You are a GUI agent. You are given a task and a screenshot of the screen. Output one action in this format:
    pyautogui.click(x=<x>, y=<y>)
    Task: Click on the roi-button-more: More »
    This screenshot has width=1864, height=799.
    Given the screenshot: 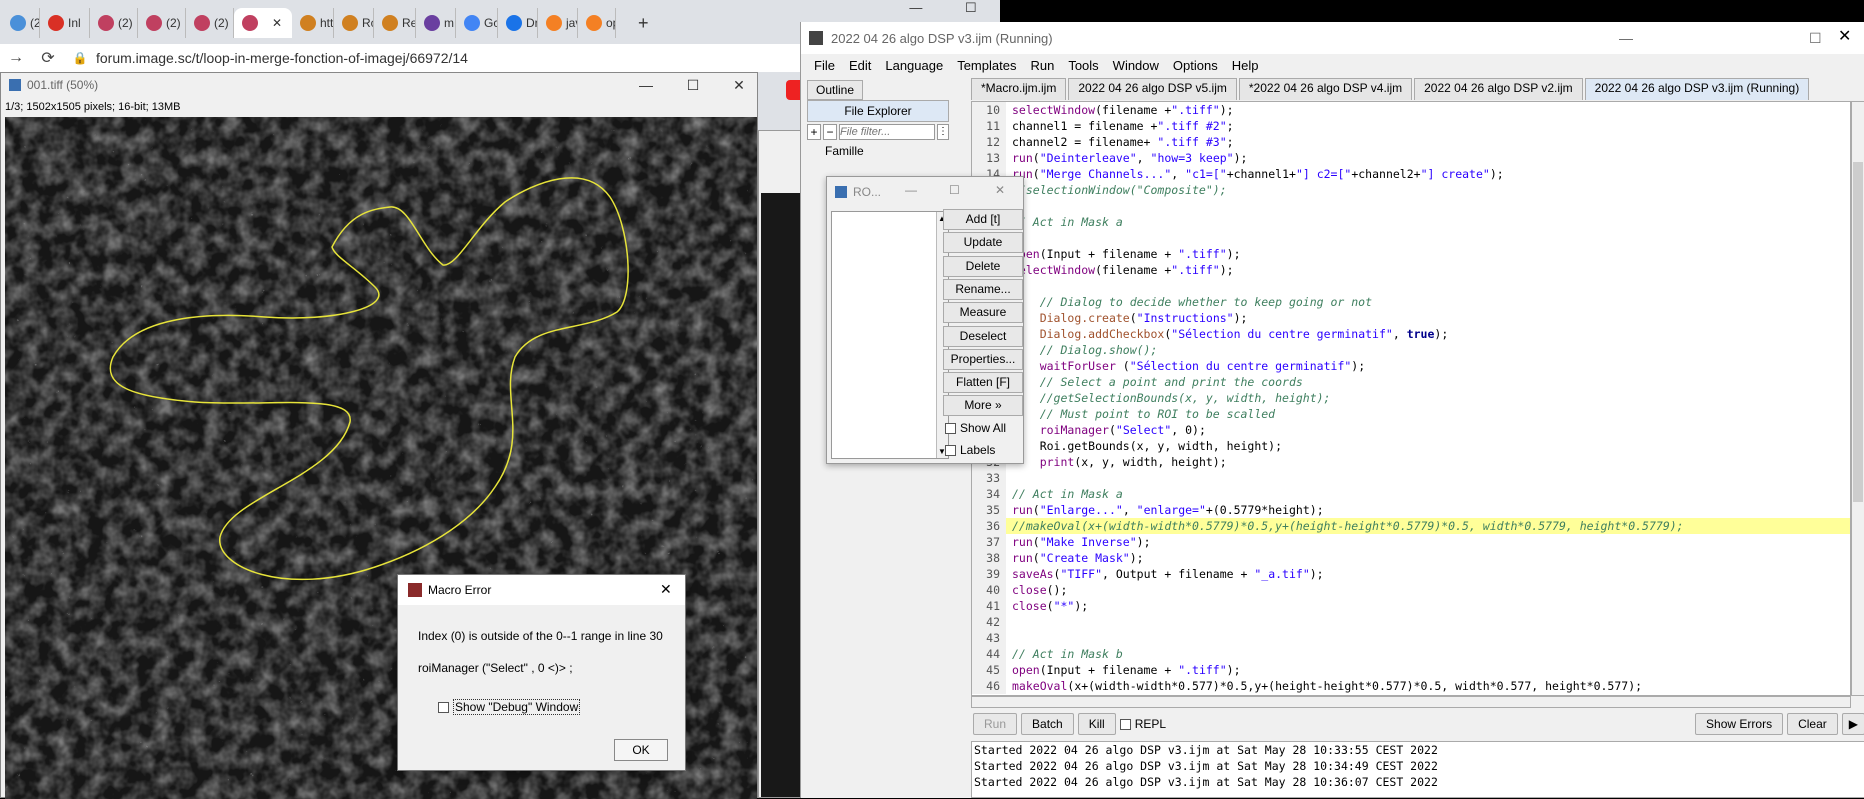 What is the action you would take?
    pyautogui.click(x=983, y=406)
    